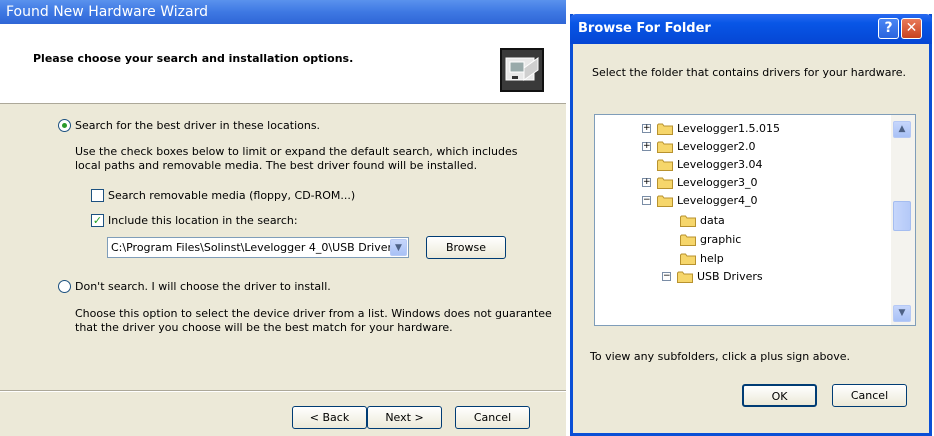 This screenshot has height=436, width=934. What do you see at coordinates (911, 28) in the screenshot?
I see `close-button: ✕` at bounding box center [911, 28].